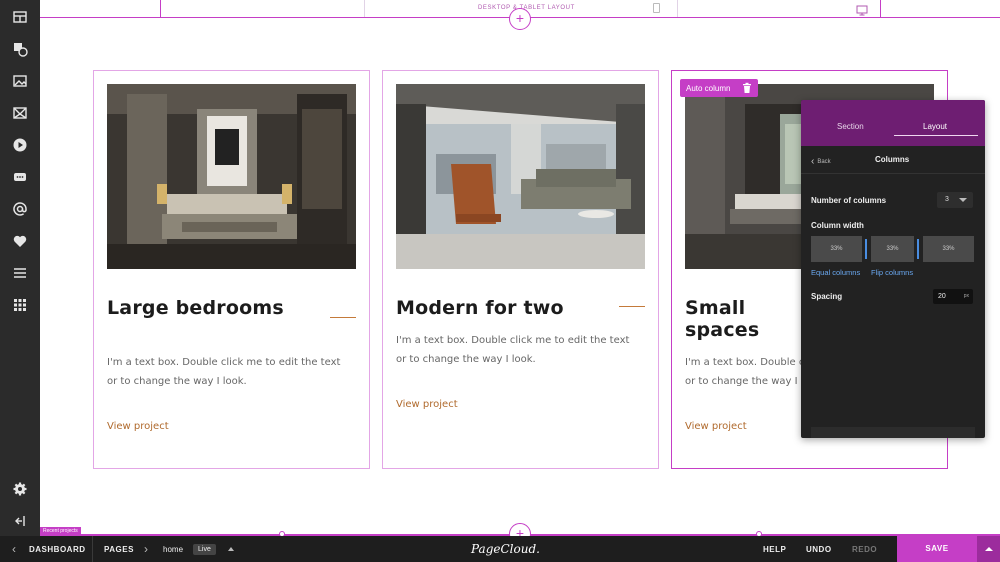 This screenshot has width=1000, height=562. Describe the element at coordinates (204, 549) in the screenshot. I see `live-status-badge: Live` at that location.